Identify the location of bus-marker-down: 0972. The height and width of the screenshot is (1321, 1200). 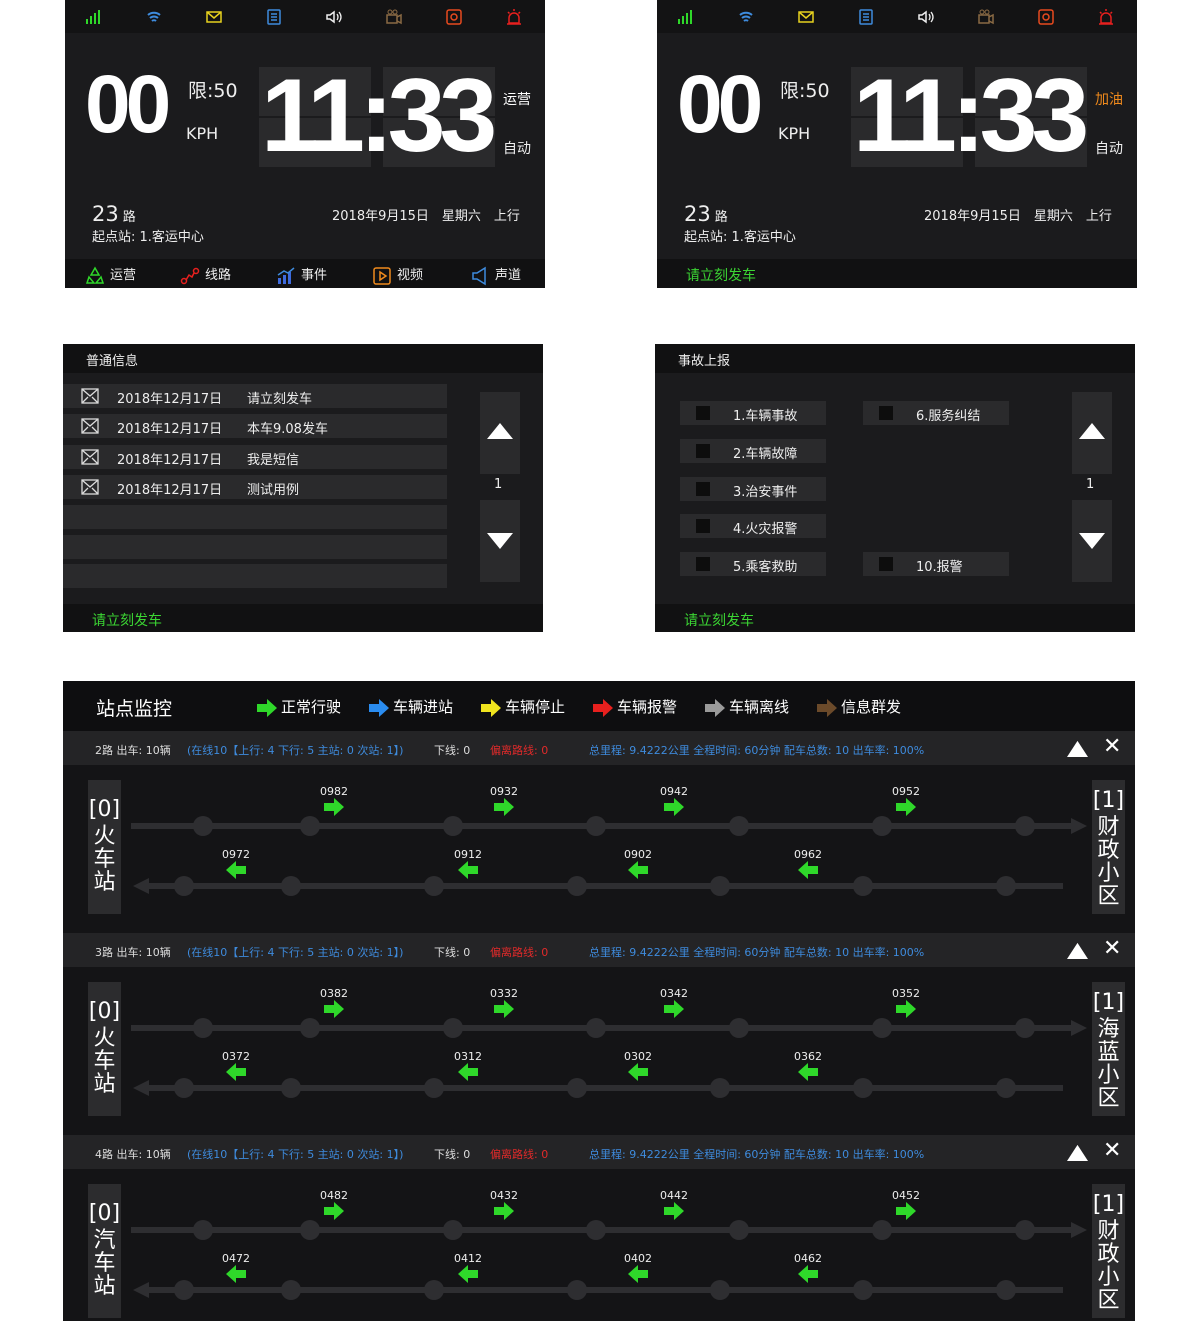
(236, 865).